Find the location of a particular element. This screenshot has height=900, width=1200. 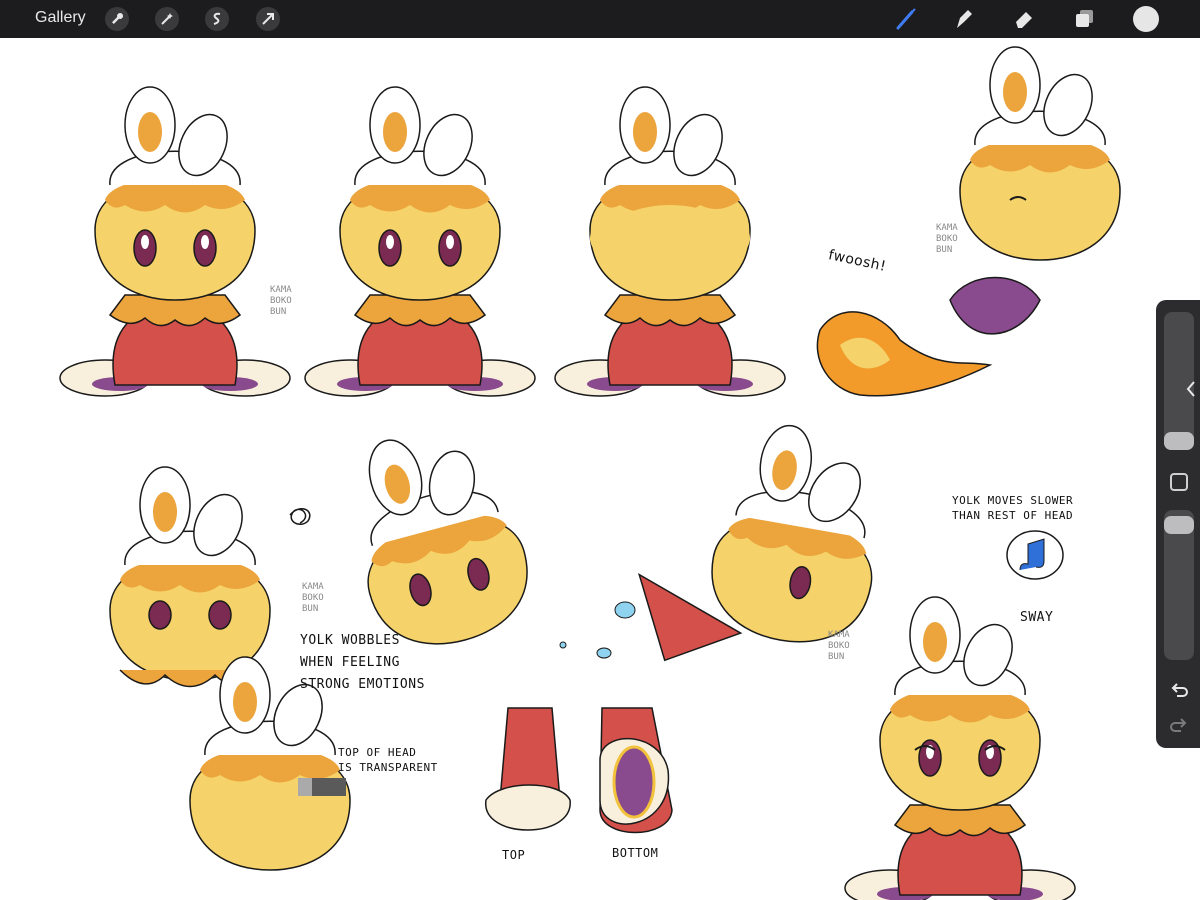

music-note-bubble is located at coordinates (1035, 555).